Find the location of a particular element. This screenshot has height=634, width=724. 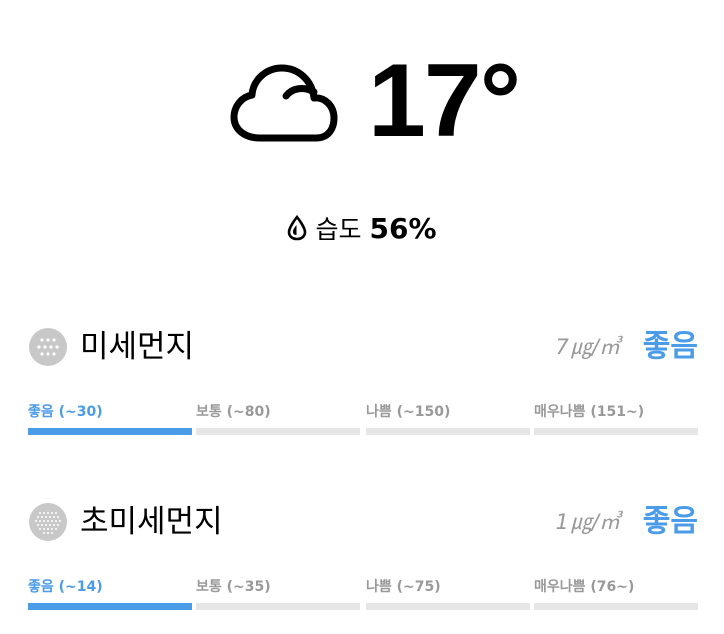

humidity-row: 습도 56% is located at coordinates (362, 228).